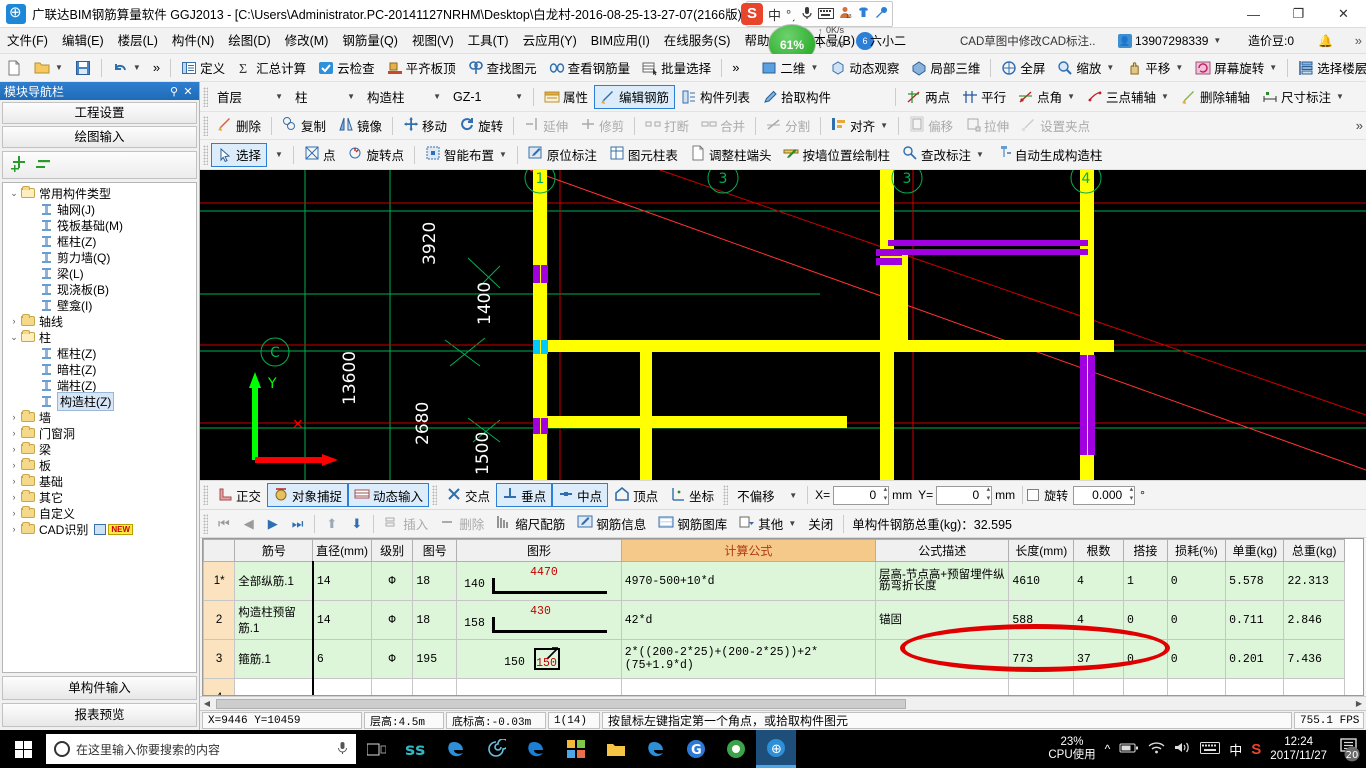 The image size is (1366, 768). Describe the element at coordinates (342, 550) in the screenshot. I see `th-diameter: 直径(mm)` at that location.